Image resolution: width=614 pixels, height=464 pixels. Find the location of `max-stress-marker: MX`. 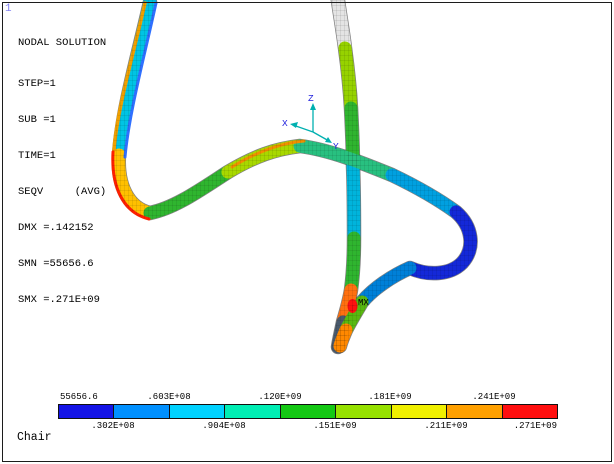

max-stress-marker: MX is located at coordinates (363, 303).